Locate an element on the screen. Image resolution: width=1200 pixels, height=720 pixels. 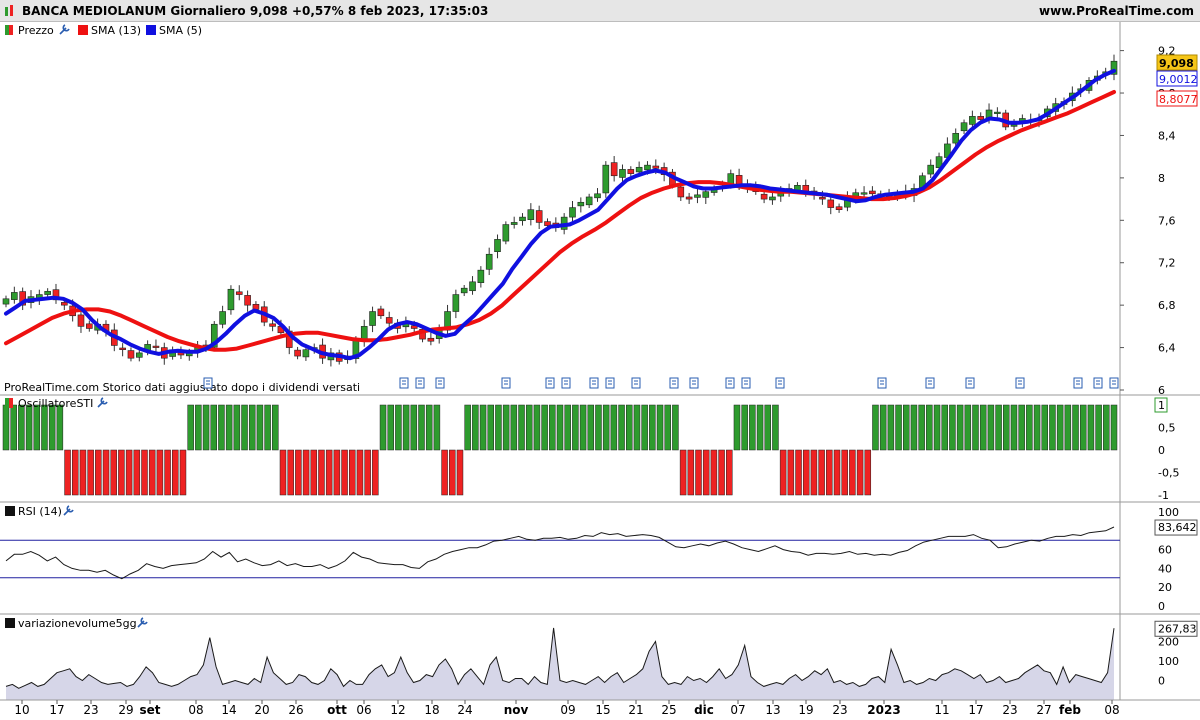
oscillator-legend-swatch-up is located at coordinates (7, 403).